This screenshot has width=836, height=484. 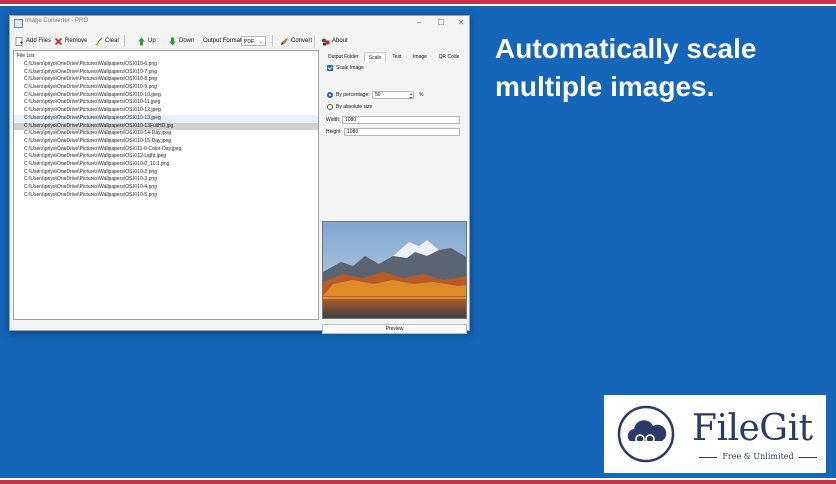 I want to click on remove-label: Remove, so click(x=76, y=41).